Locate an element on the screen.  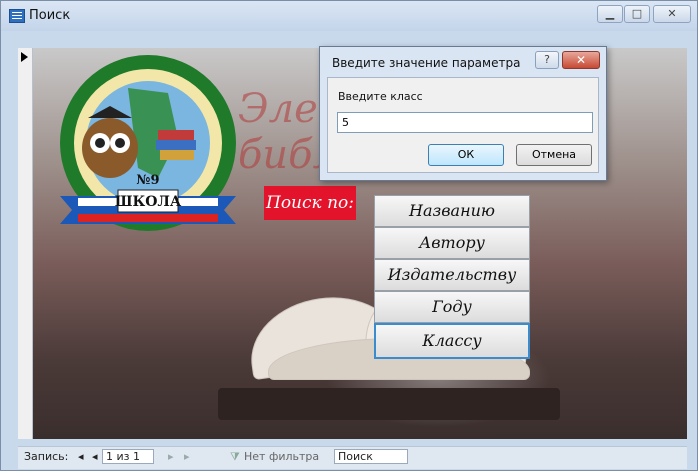
record-selector is located at coordinates (25, 243).